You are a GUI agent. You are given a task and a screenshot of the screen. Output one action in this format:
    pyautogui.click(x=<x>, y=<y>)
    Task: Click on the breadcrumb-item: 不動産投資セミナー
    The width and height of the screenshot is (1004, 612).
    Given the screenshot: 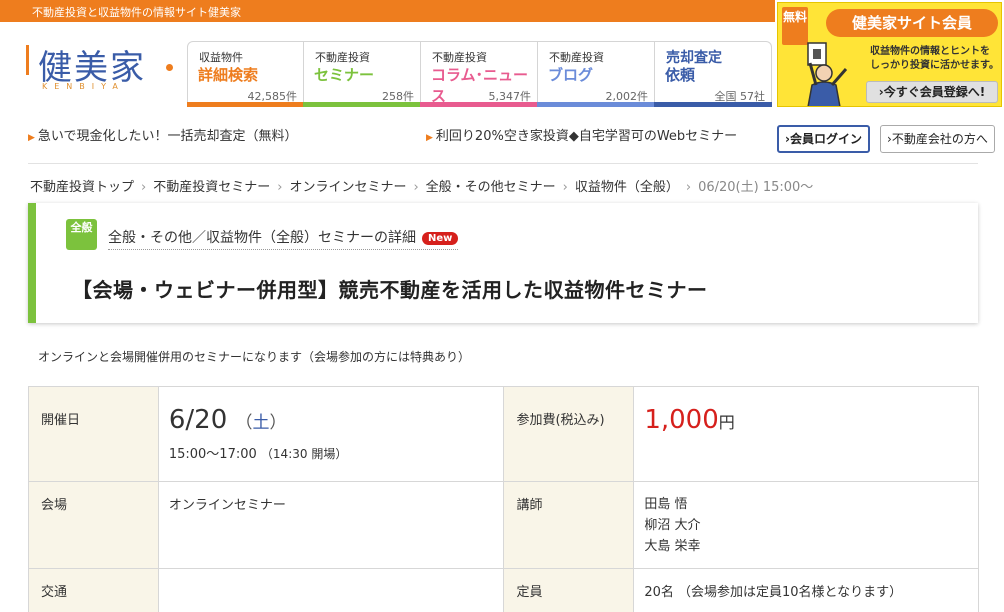 What is the action you would take?
    pyautogui.click(x=211, y=187)
    